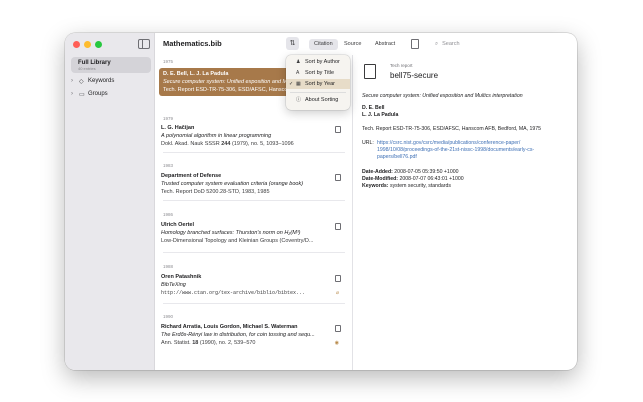 The height and width of the screenshot is (402, 643). What do you see at coordinates (322, 100) in the screenshot?
I see `menu-item-label: About Sorting` at bounding box center [322, 100].